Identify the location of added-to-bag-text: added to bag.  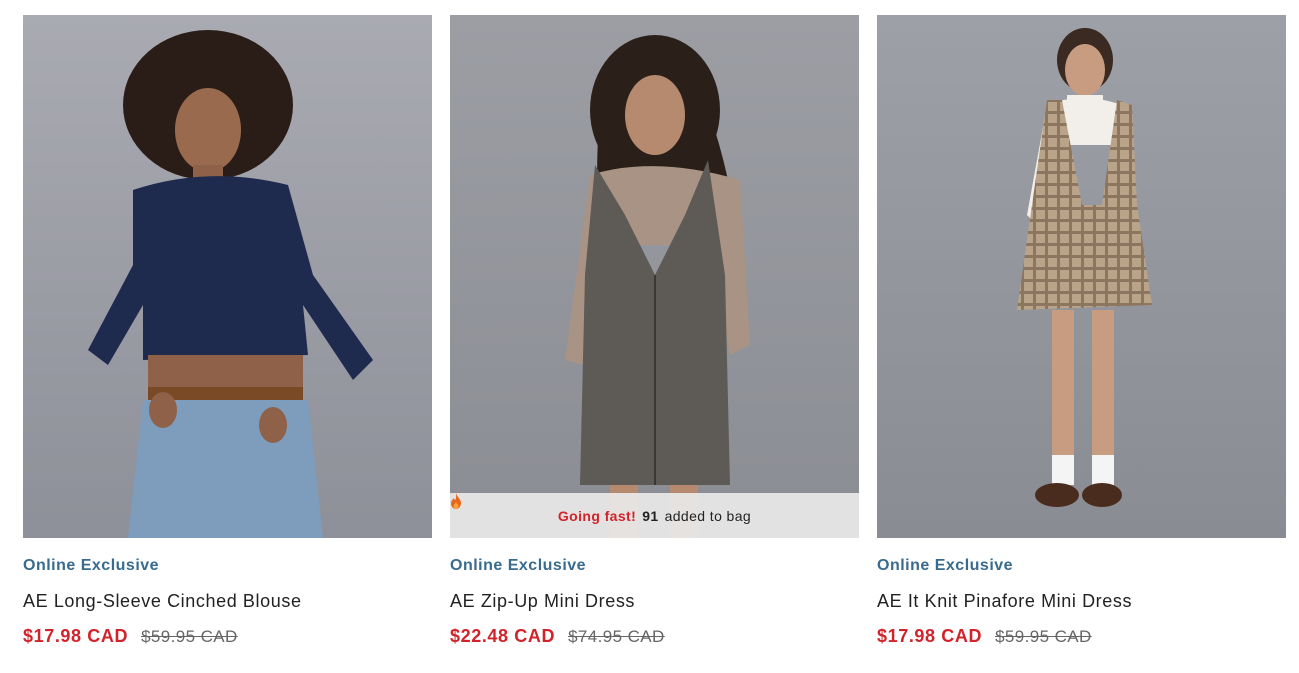
(708, 515).